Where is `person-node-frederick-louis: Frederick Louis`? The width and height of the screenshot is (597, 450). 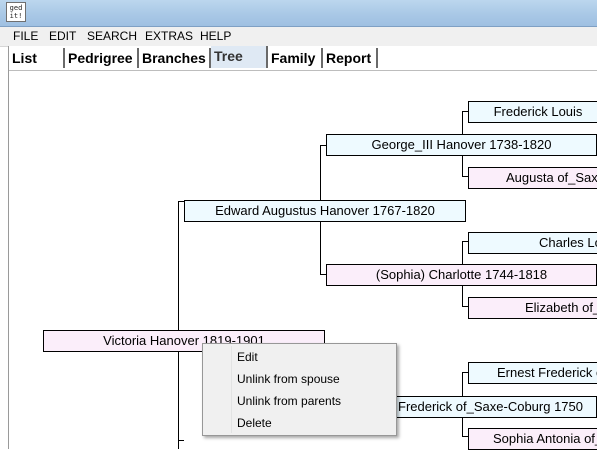 person-node-frederick-louis: Frederick Louis is located at coordinates (532, 112).